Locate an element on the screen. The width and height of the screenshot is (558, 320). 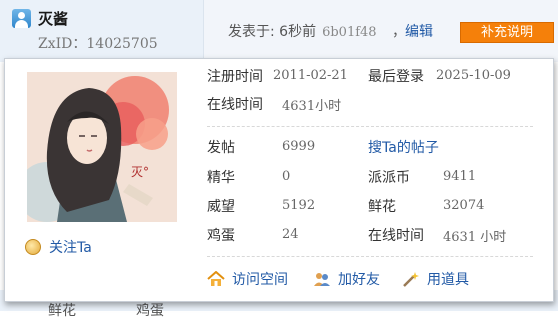
posts-value: 6999 is located at coordinates (299, 146).